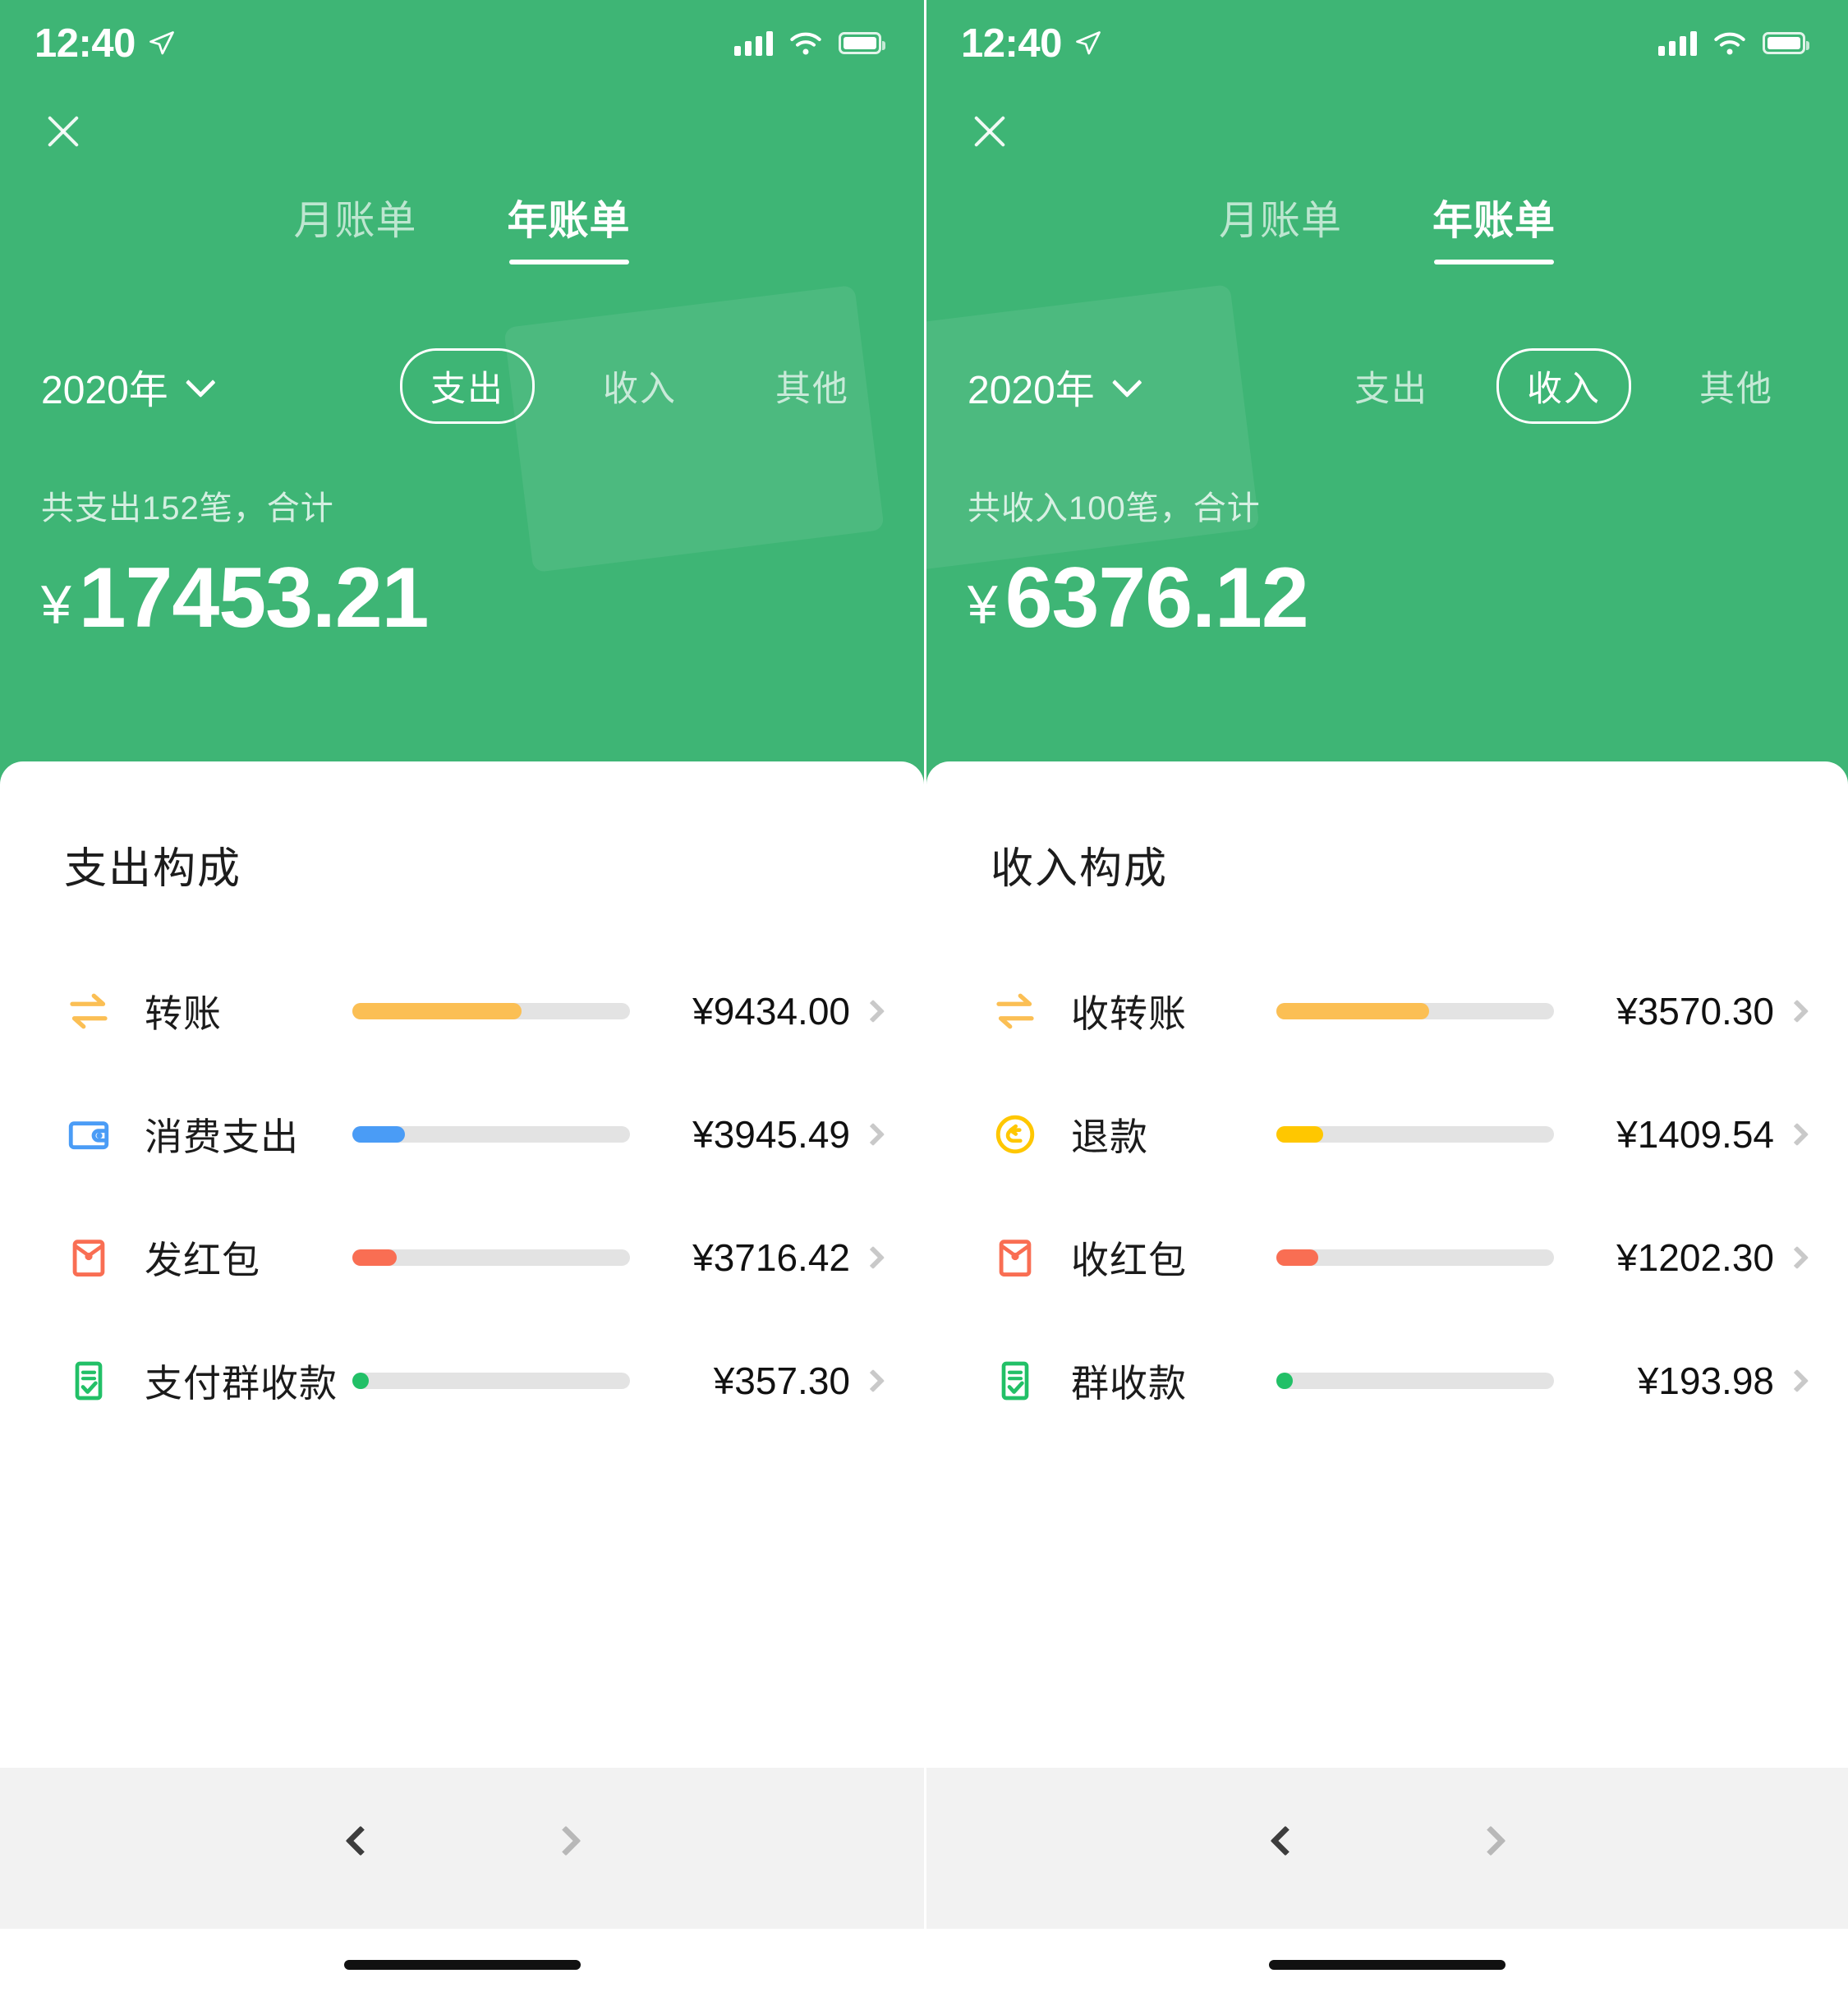 The width and height of the screenshot is (1848, 2001). I want to click on list-item-label: 收红包, so click(1129, 1260).